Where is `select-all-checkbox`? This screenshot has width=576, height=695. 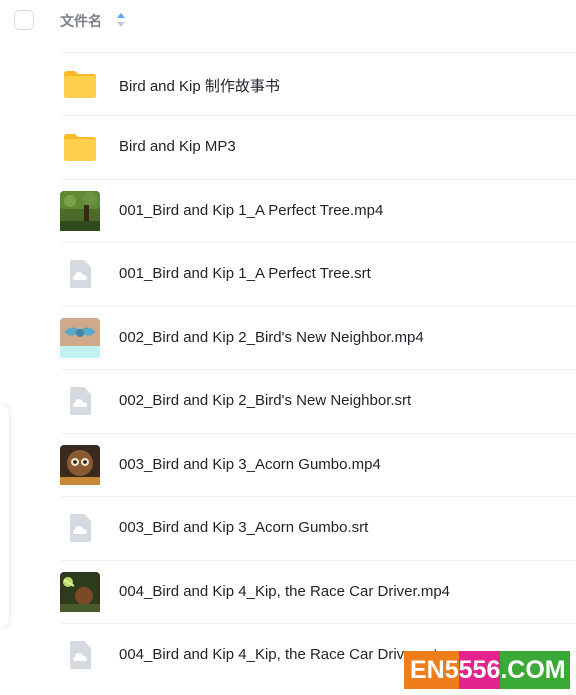
select-all-checkbox is located at coordinates (24, 20).